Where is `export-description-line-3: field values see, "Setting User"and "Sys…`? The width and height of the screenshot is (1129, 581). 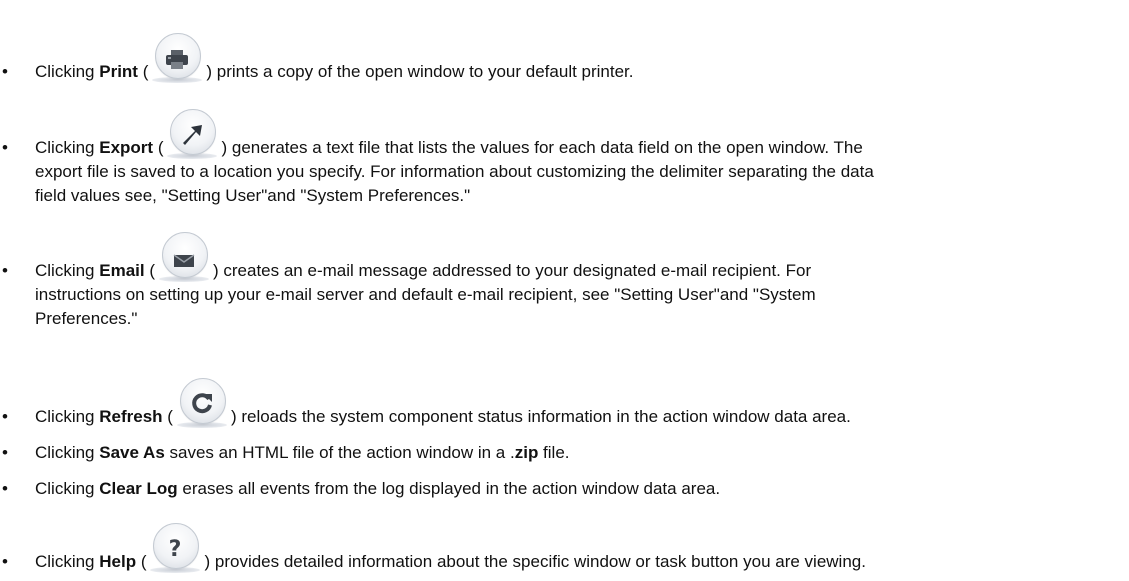
export-description-line-3: field values see, "Setting User"and "Sys… is located at coordinates (253, 195).